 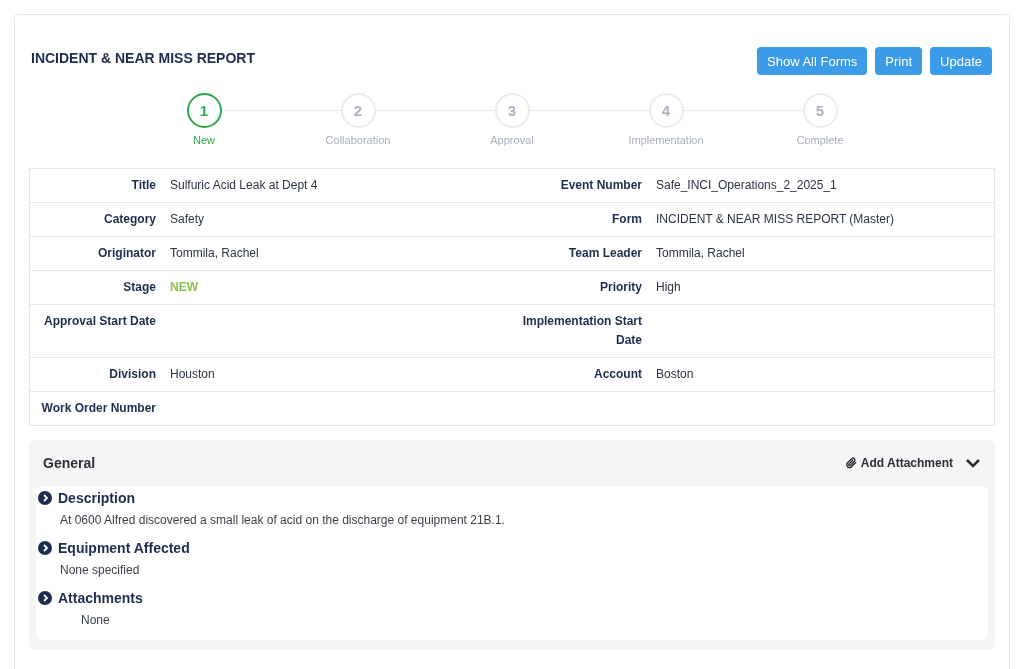 I want to click on section-text: None, so click(x=96, y=620).